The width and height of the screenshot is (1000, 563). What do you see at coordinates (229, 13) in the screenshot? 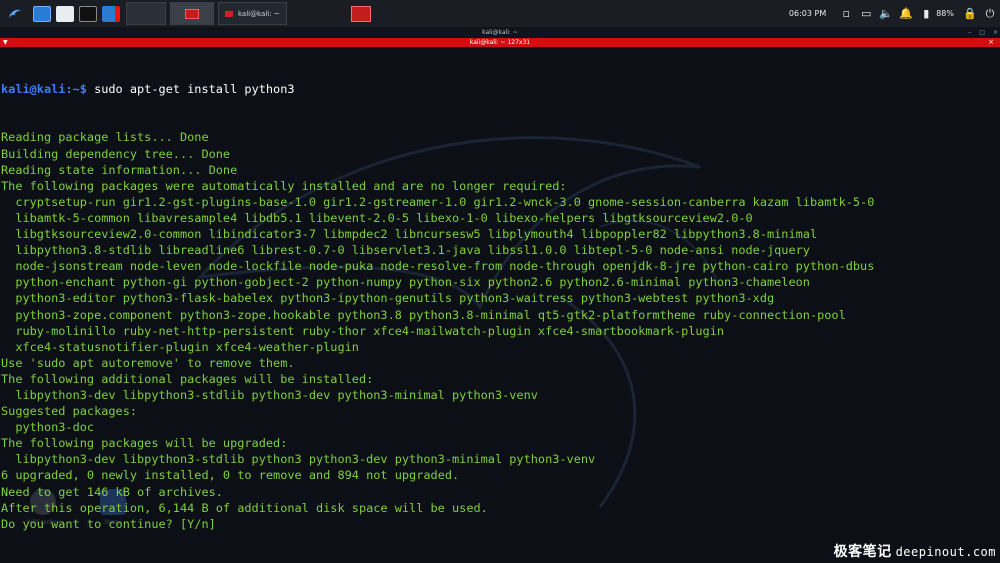
I see `terminal-small-icon` at bounding box center [229, 13].